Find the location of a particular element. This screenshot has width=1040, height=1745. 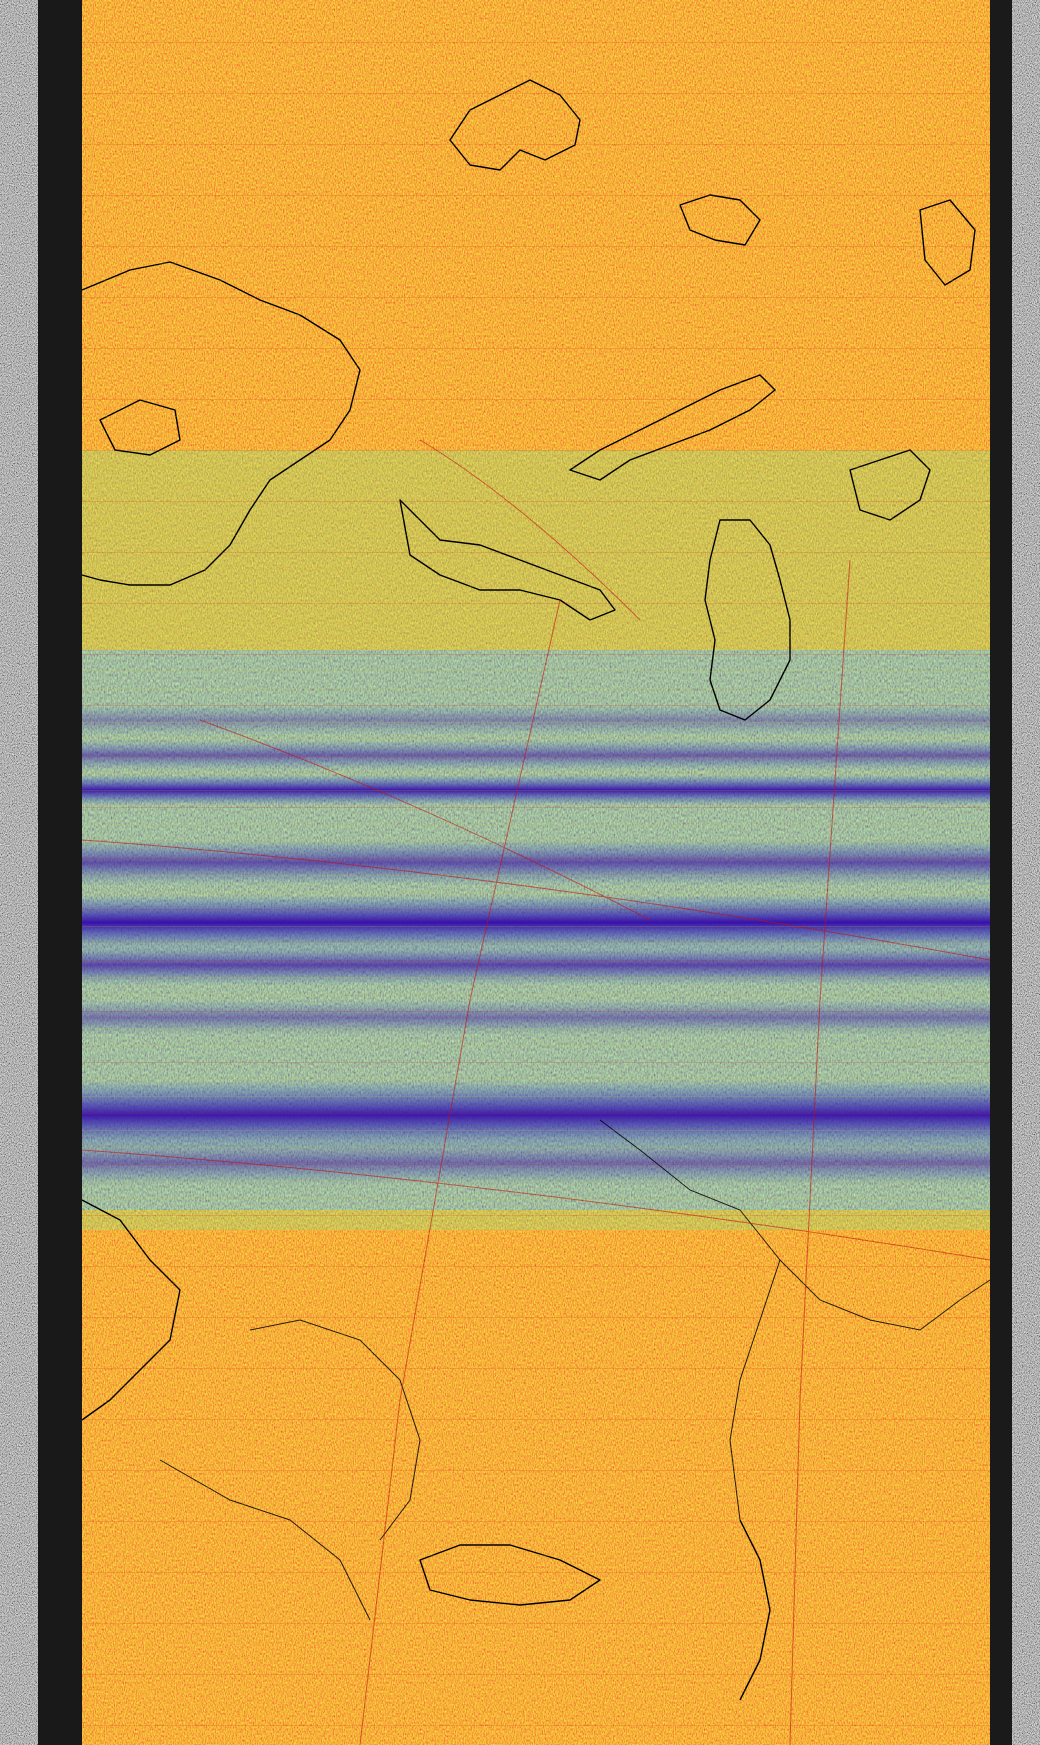

left-telemetry-strip is located at coordinates (41, 872).